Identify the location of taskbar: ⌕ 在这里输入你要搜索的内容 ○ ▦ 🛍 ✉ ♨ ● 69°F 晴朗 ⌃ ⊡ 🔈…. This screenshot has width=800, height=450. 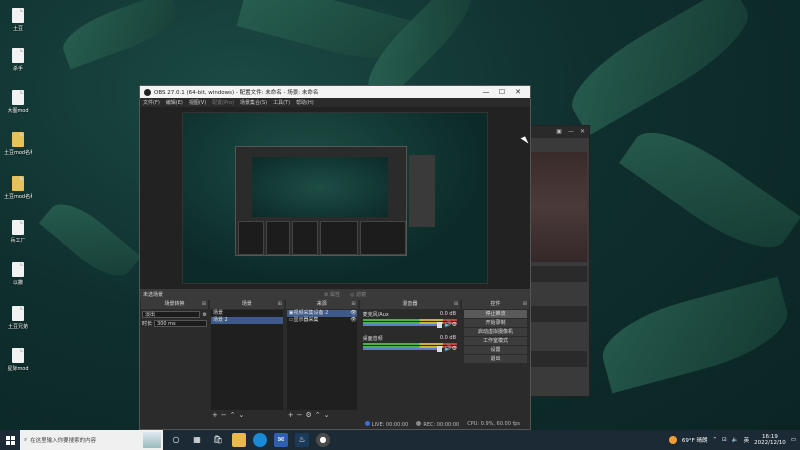
(400, 440).